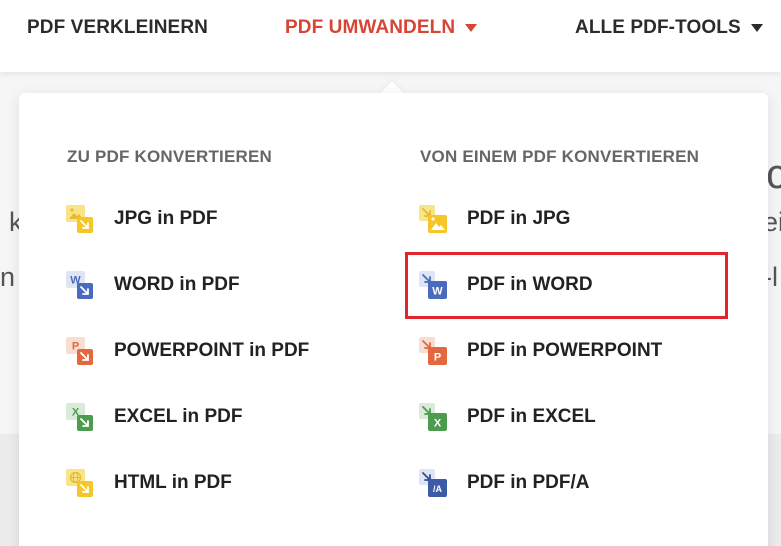 Image resolution: width=781 pixels, height=546 pixels. Describe the element at coordinates (528, 482) in the screenshot. I see `tool-label: PDF in PDF/A` at that location.